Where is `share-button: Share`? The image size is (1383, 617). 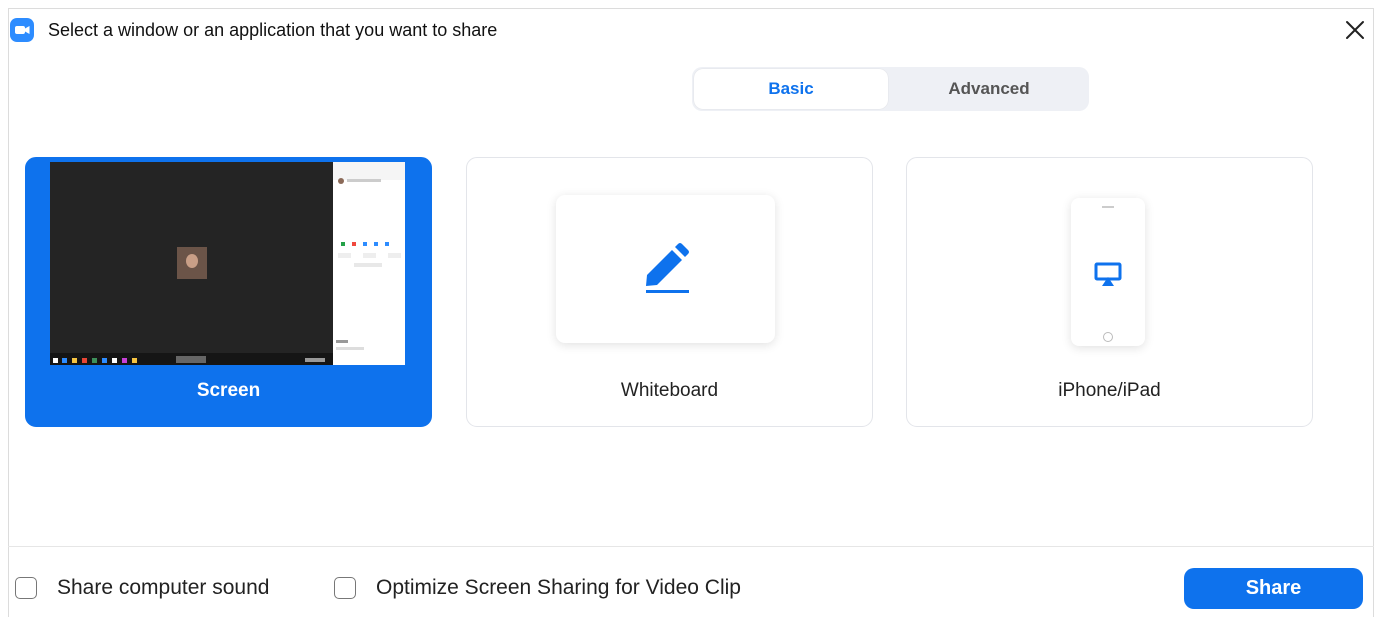
share-button: Share is located at coordinates (1273, 588).